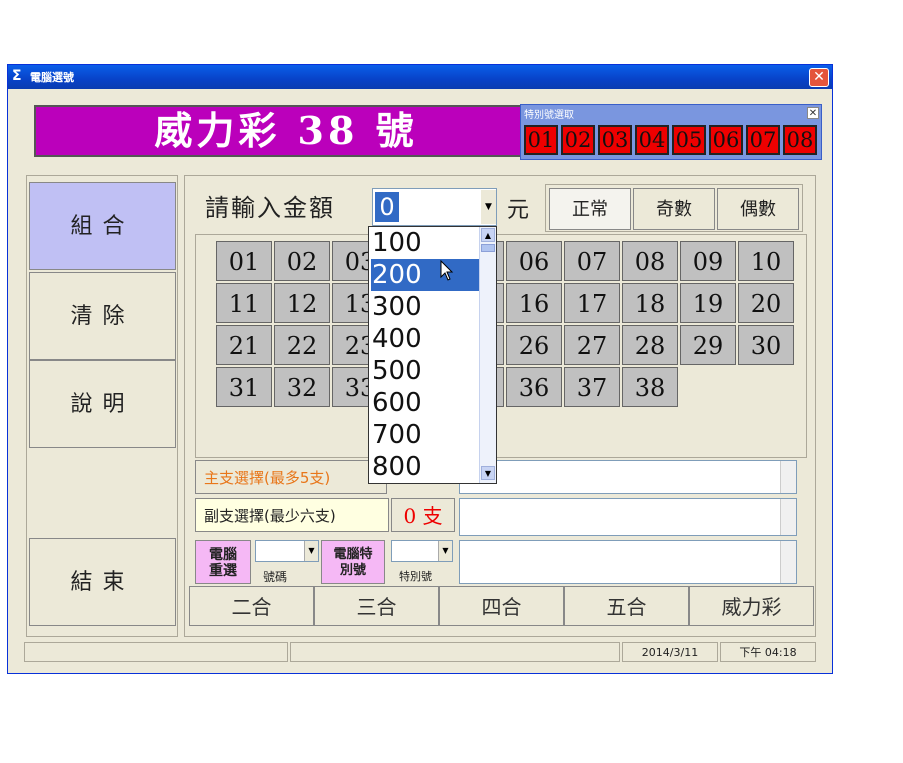  I want to click on close-button: ✕, so click(819, 77).